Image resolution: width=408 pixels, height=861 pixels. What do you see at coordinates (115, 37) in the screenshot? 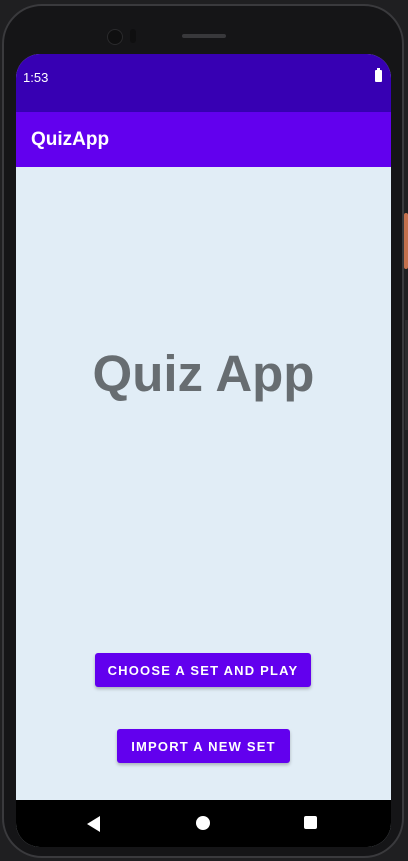
I see `front-camera` at bounding box center [115, 37].